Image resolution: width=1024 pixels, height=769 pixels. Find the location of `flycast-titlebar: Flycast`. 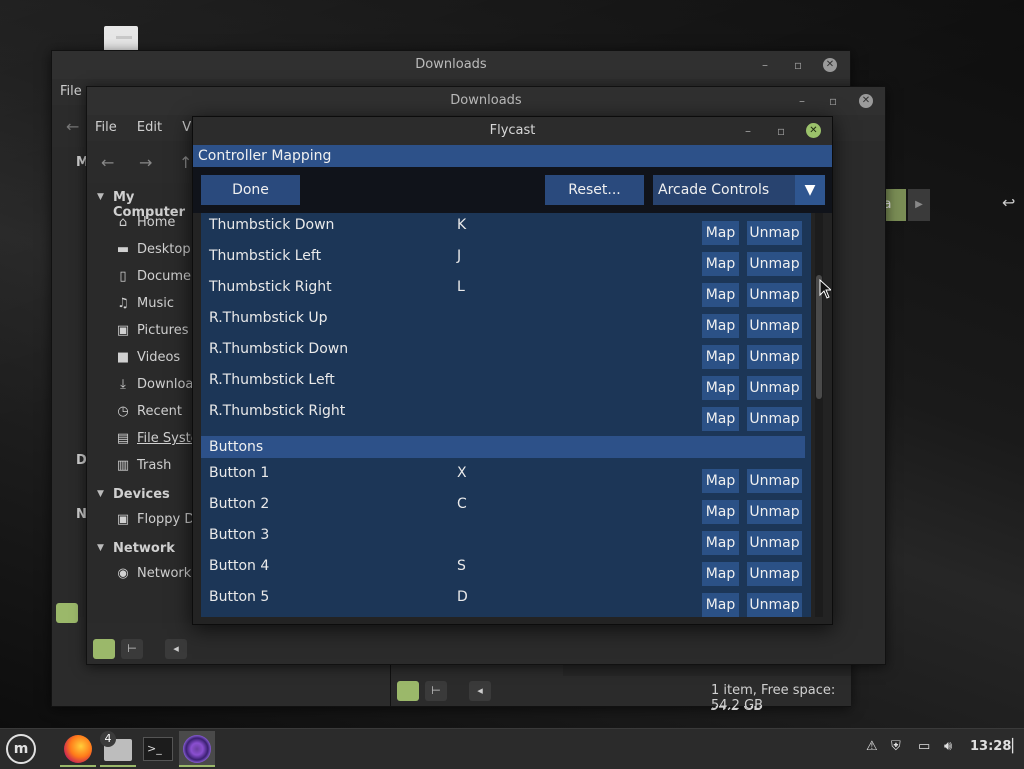

flycast-titlebar: Flycast is located at coordinates (512, 131).